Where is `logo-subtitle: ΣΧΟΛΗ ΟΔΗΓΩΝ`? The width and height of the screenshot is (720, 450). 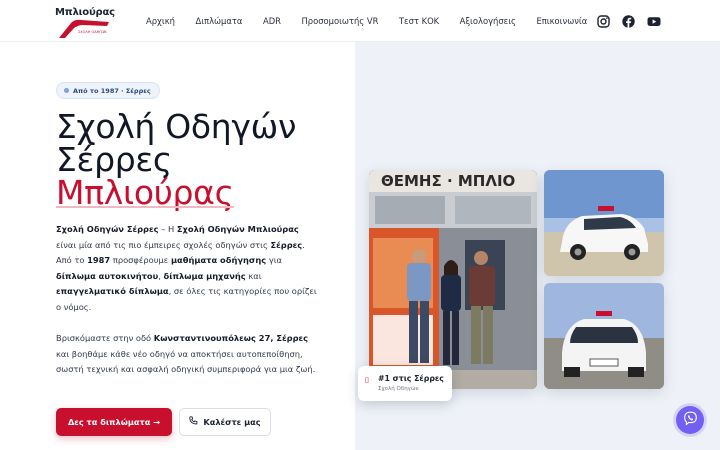 logo-subtitle: ΣΧΟΛΗ ΟΔΗΓΩΝ is located at coordinates (92, 32).